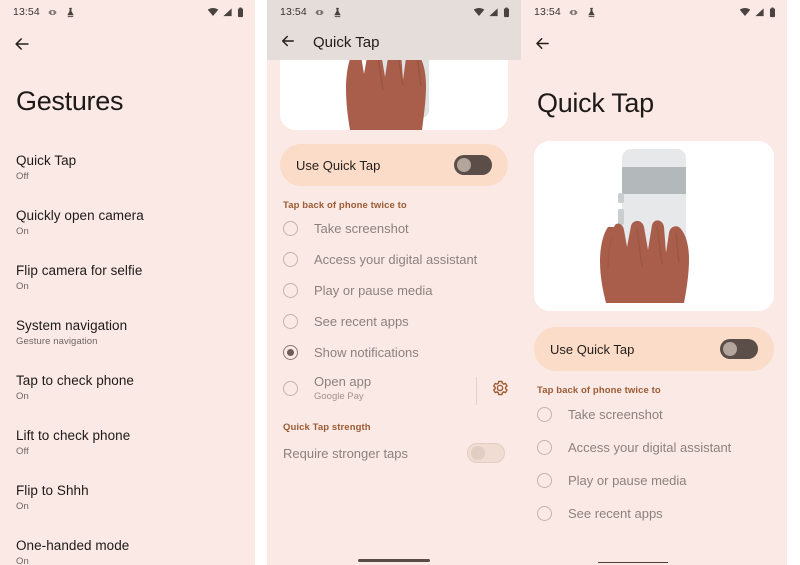 Image resolution: width=800 pixels, height=565 pixels. Describe the element at coordinates (592, 349) in the screenshot. I see `use-quick-tap-label: Use Quick Tap` at that location.